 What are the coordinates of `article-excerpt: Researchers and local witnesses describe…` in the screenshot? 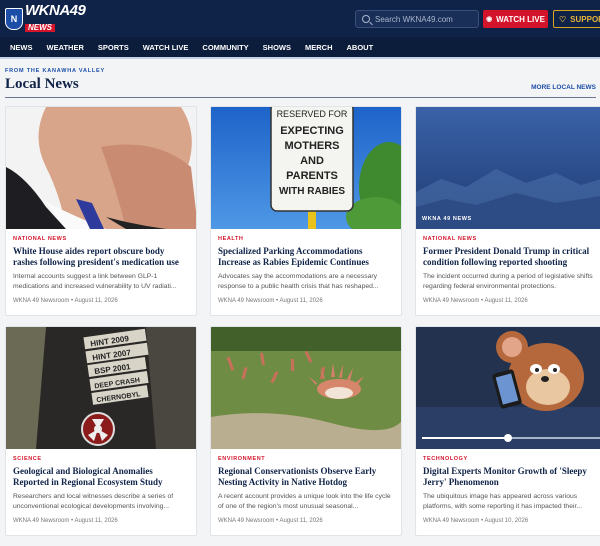 It's located at (93, 501).